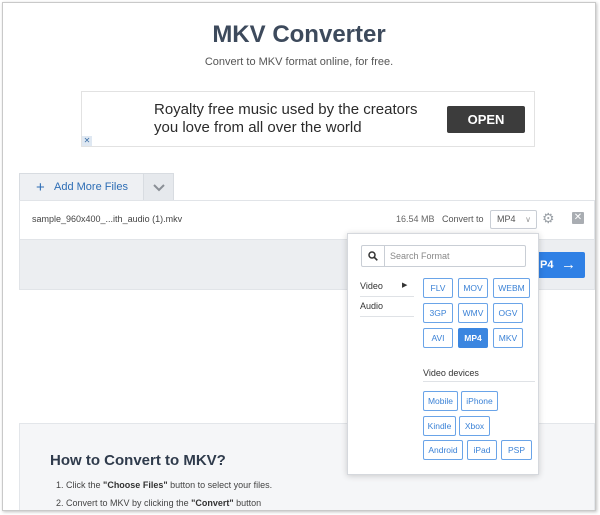 The image size is (600, 515). What do you see at coordinates (60, 503) in the screenshot?
I see `step-number: 2.` at bounding box center [60, 503].